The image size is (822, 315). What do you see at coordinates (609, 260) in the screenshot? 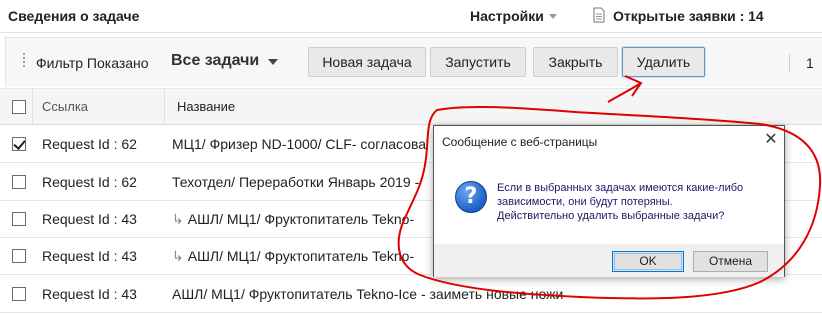
I see `dialog-footer: OK Отмена` at bounding box center [609, 260].